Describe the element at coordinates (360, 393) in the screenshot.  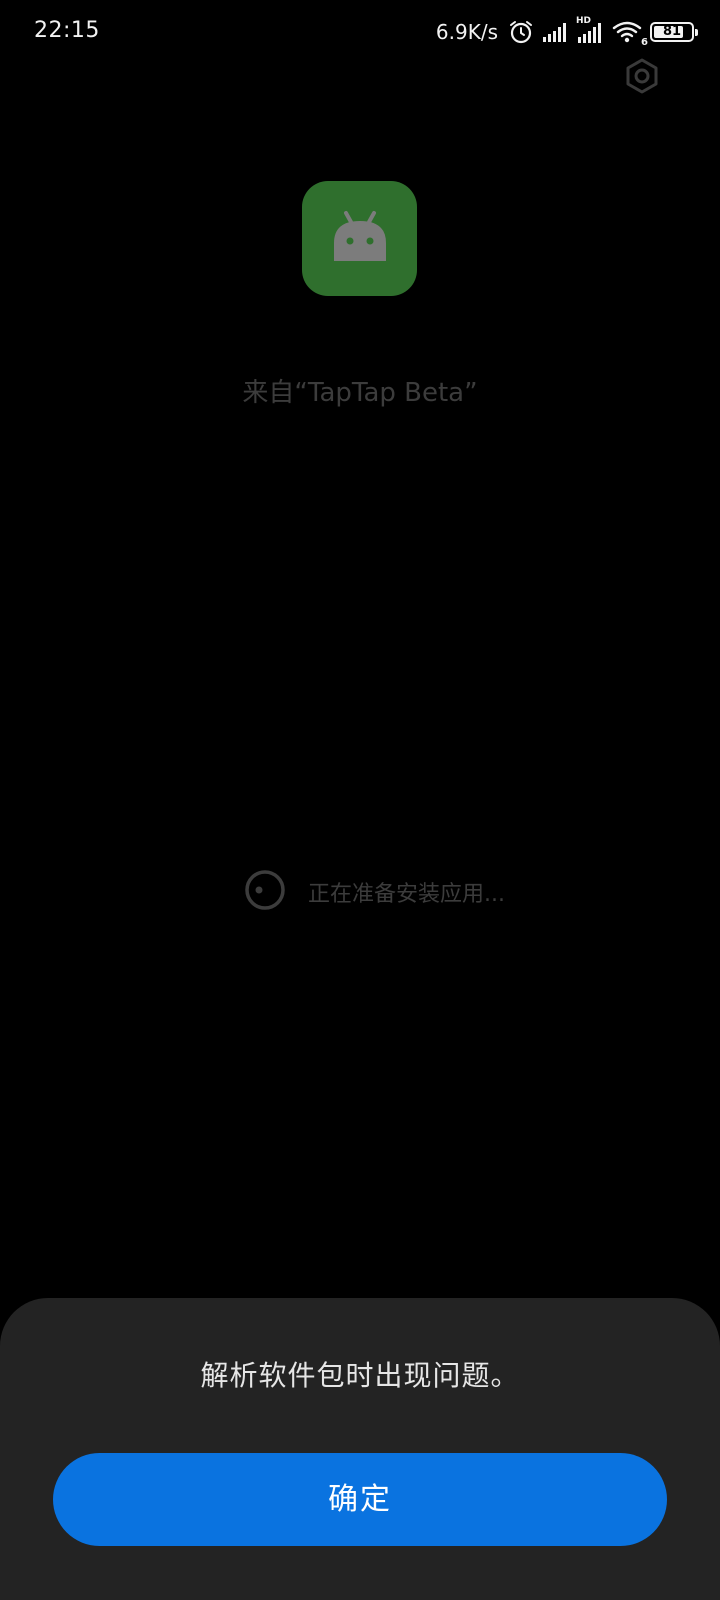
I see `source-label: 来自“TapTap Beta”` at that location.